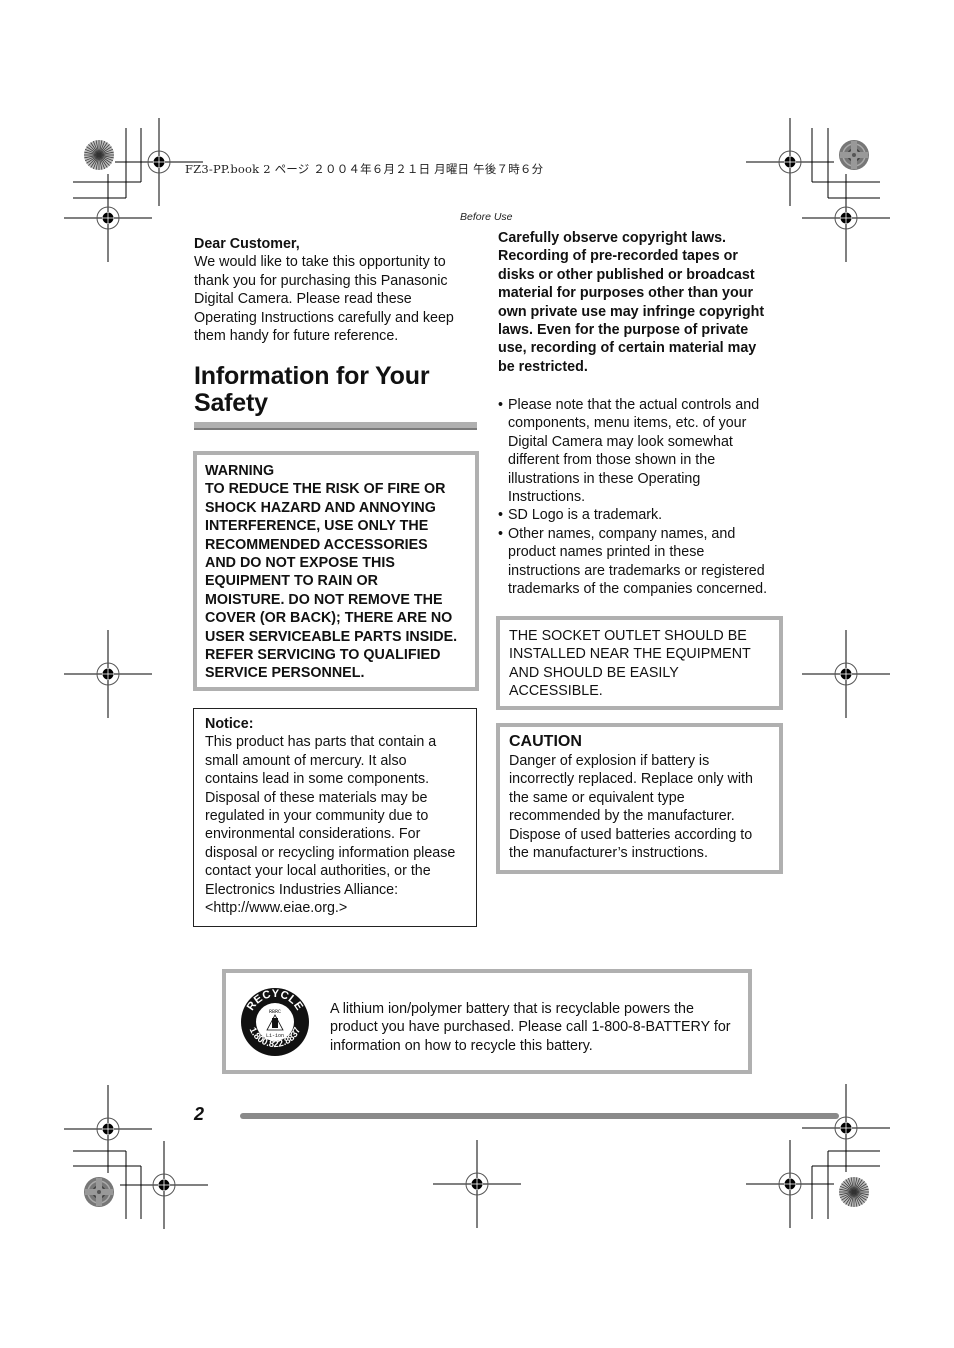 The height and width of the screenshot is (1348, 954). What do you see at coordinates (486, 217) in the screenshot?
I see `section-label: Before Use` at bounding box center [486, 217].